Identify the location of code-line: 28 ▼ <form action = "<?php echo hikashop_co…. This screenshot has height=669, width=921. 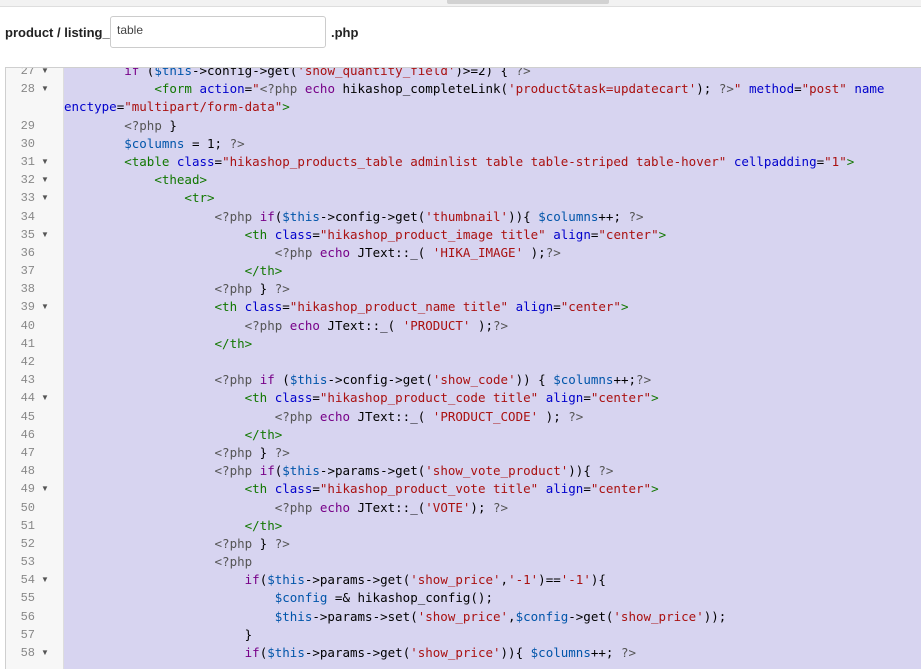
(463, 89).